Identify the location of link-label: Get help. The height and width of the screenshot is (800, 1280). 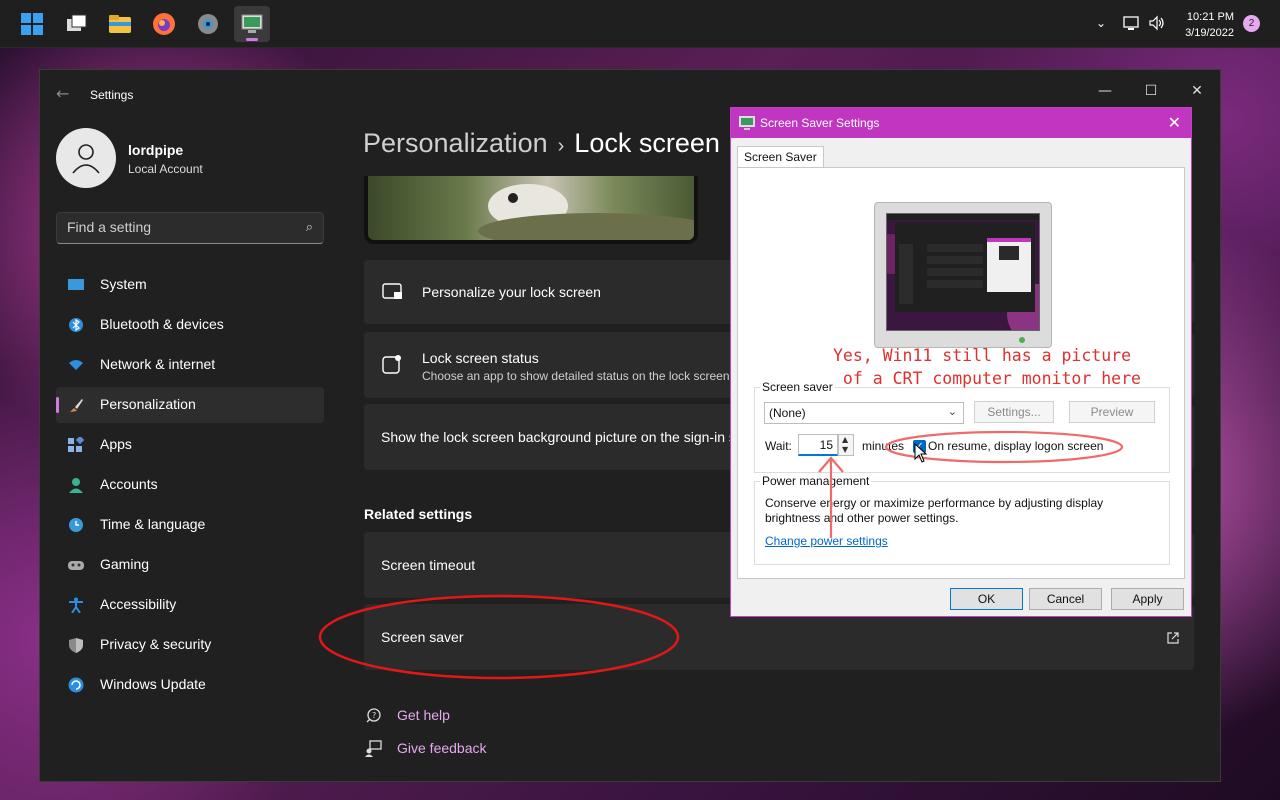
(423, 715).